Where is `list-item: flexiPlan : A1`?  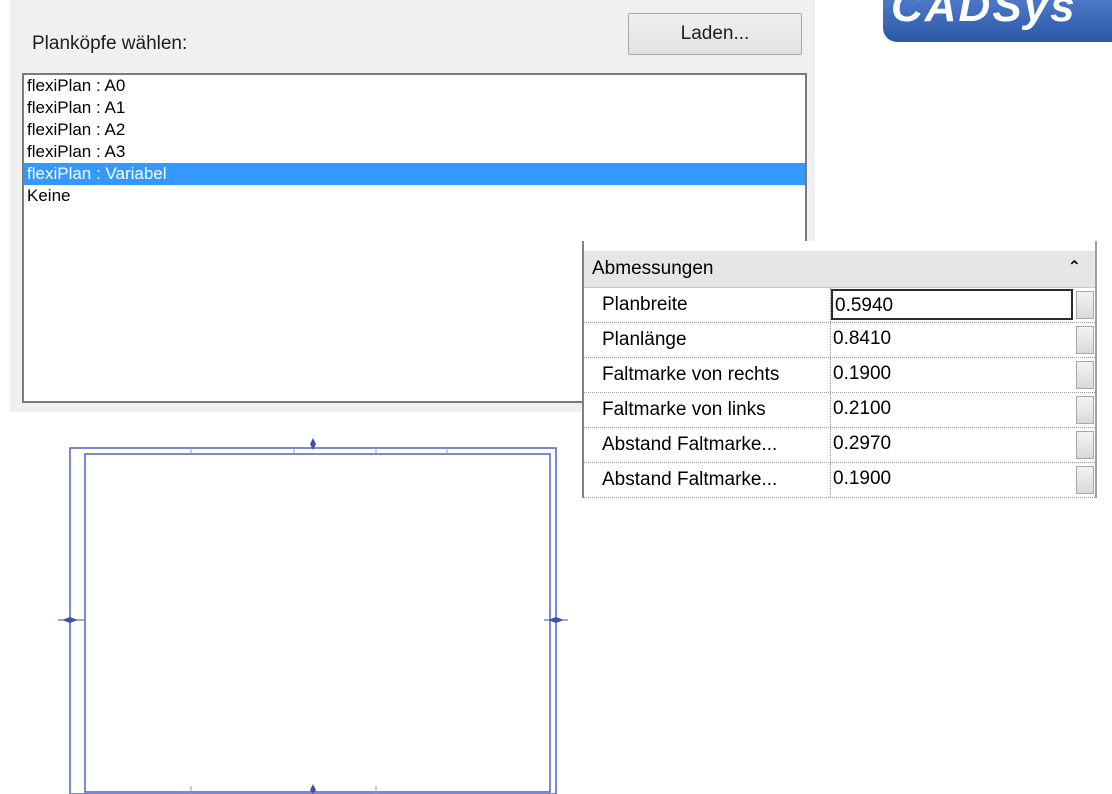
list-item: flexiPlan : A1 is located at coordinates (414, 108).